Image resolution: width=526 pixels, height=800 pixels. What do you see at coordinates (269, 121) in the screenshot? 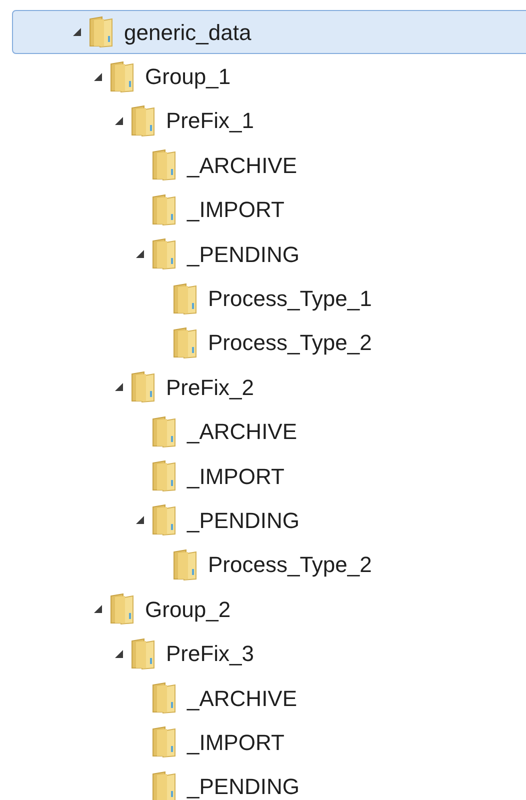
I see `tree-item: PreFix_1` at bounding box center [269, 121].